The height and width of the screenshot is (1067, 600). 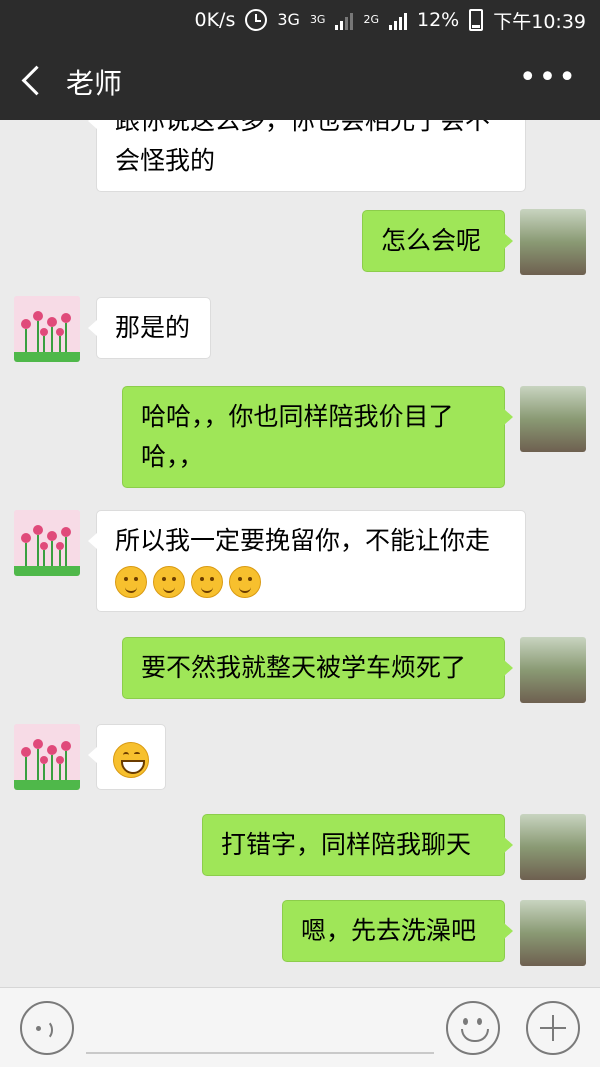 I want to click on emoji-row, so click(x=311, y=581).